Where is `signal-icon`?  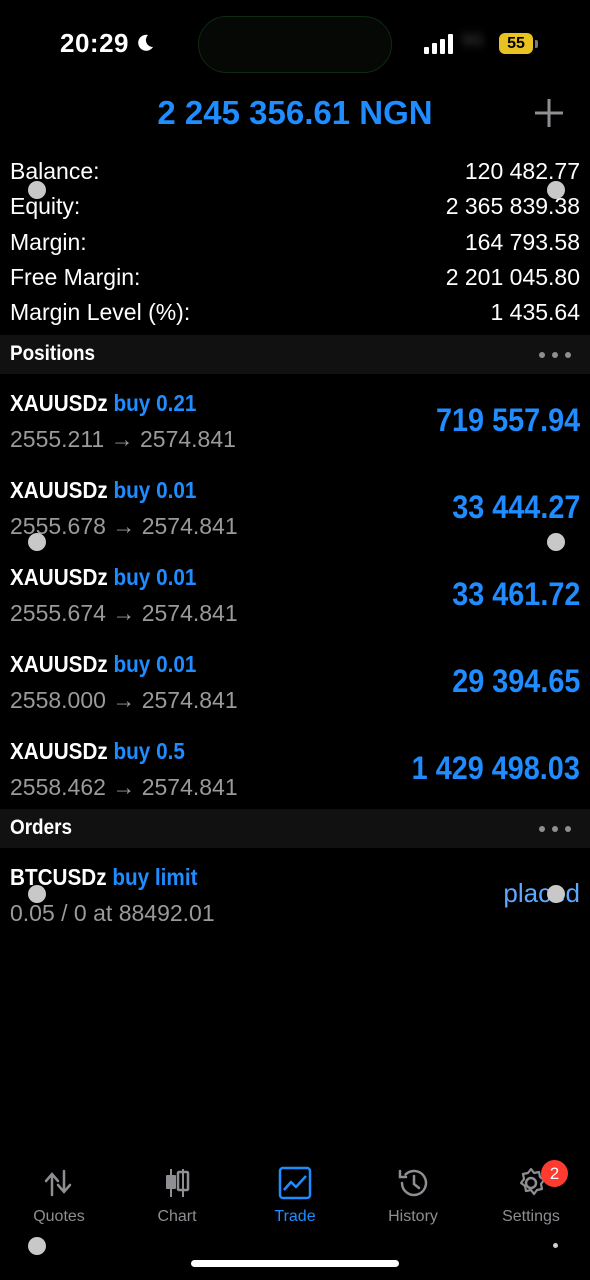
signal-icon is located at coordinates (438, 44).